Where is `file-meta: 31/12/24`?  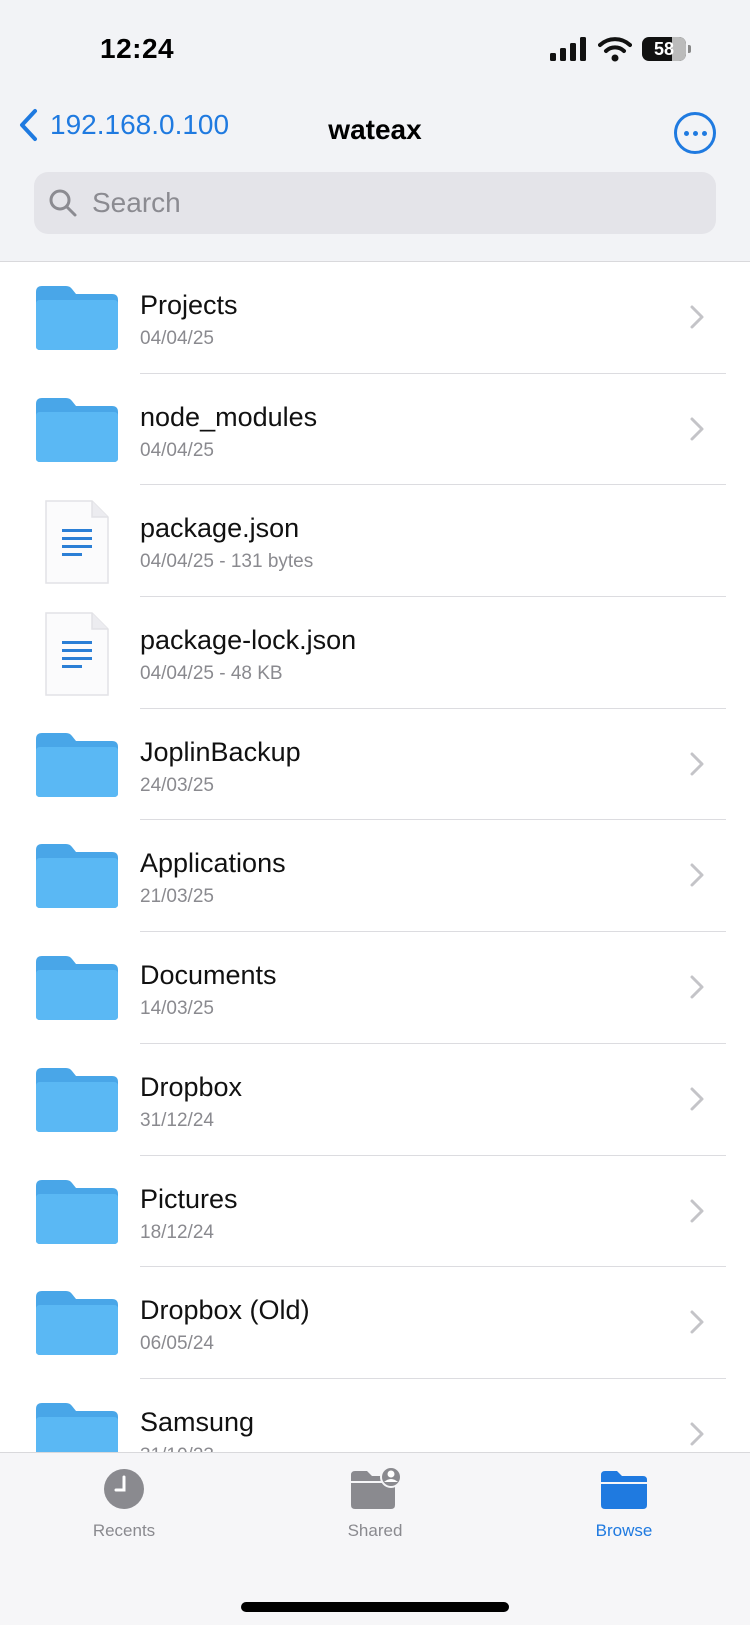
file-meta: 31/12/24 is located at coordinates (177, 1120).